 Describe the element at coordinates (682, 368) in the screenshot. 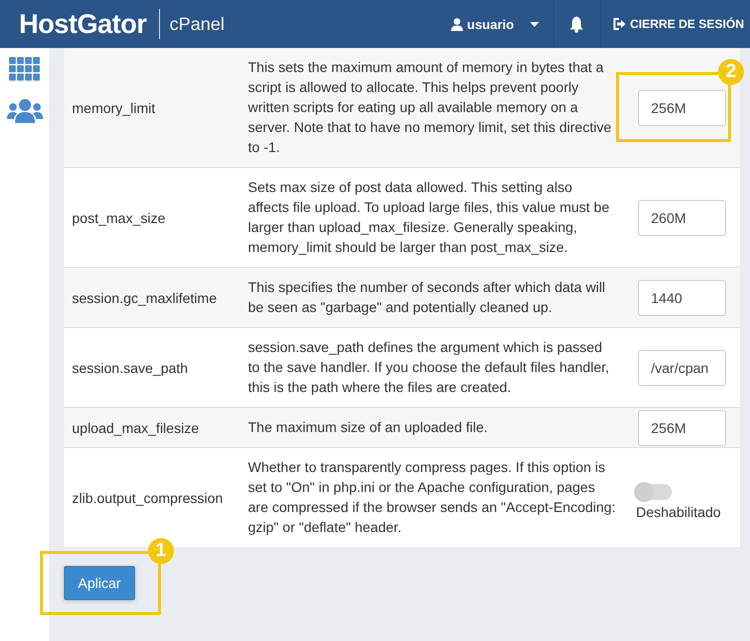

I see `value-field: /var/cpan` at that location.